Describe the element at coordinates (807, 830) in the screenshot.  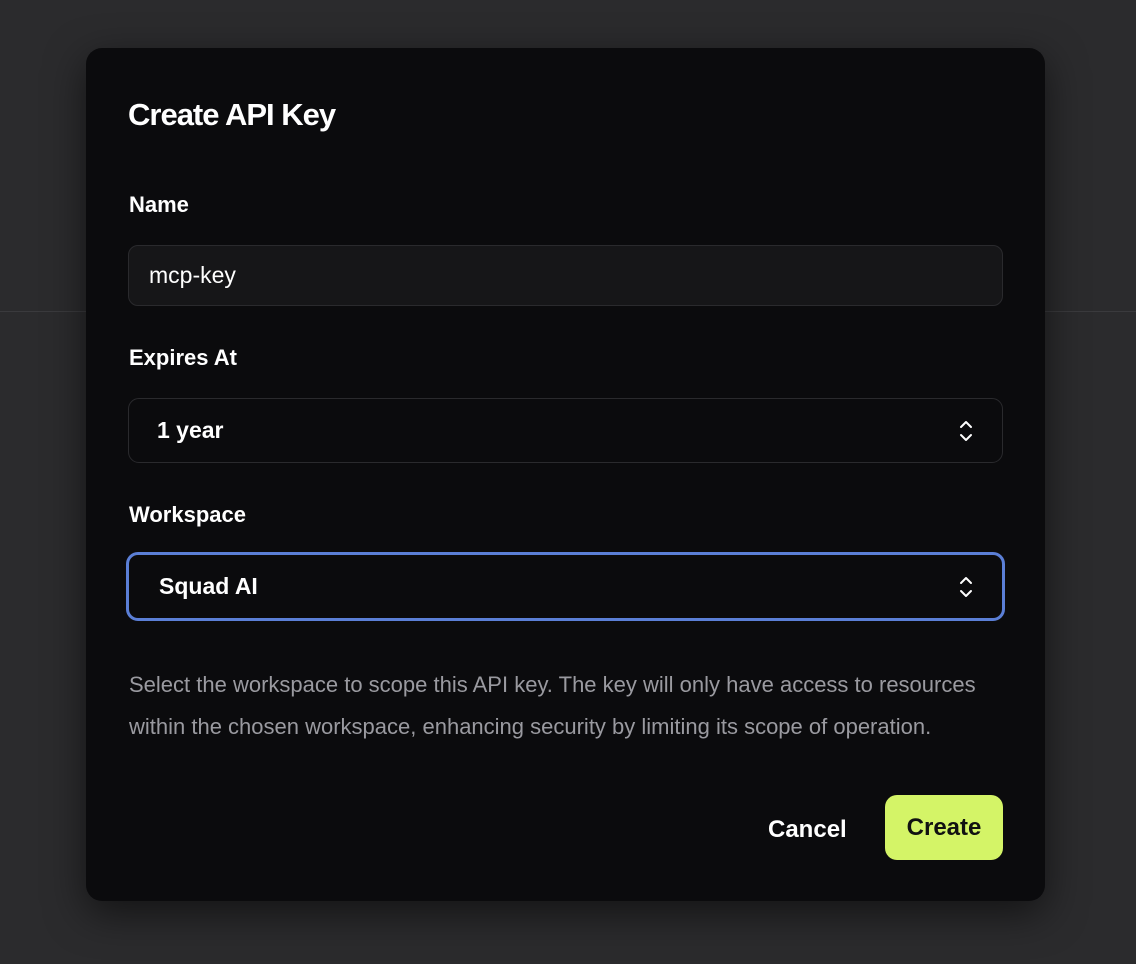
I see `cancel-button: Cancel` at that location.